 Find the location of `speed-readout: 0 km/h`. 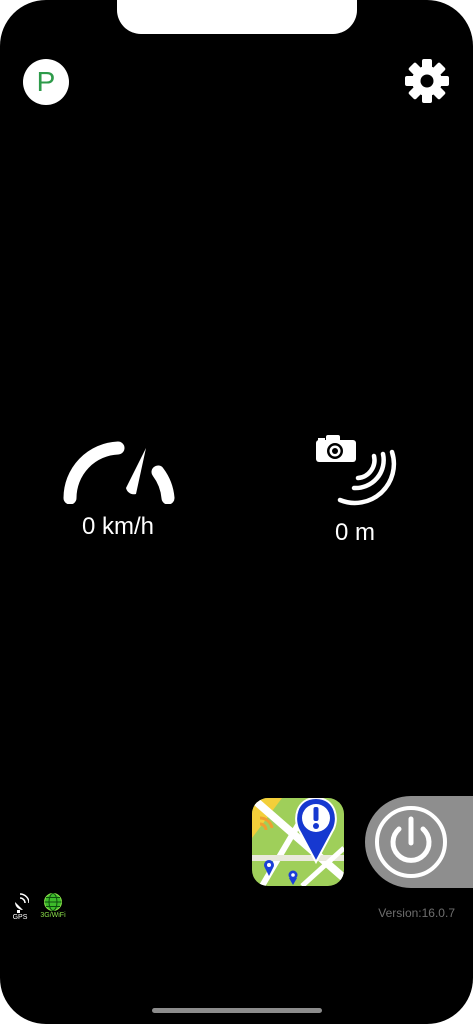

speed-readout: 0 km/h is located at coordinates (118, 526).